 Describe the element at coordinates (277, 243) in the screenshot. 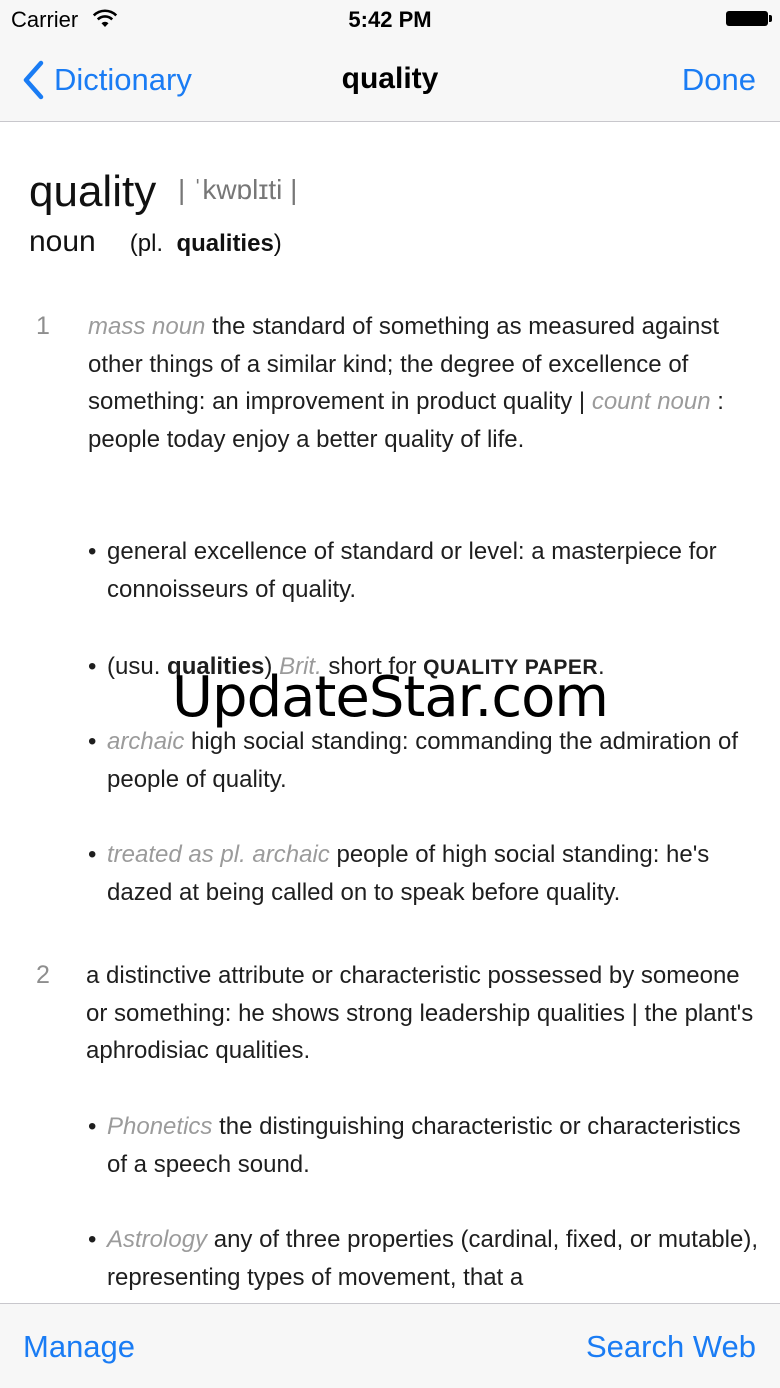

I see `plural-suffix: )` at that location.